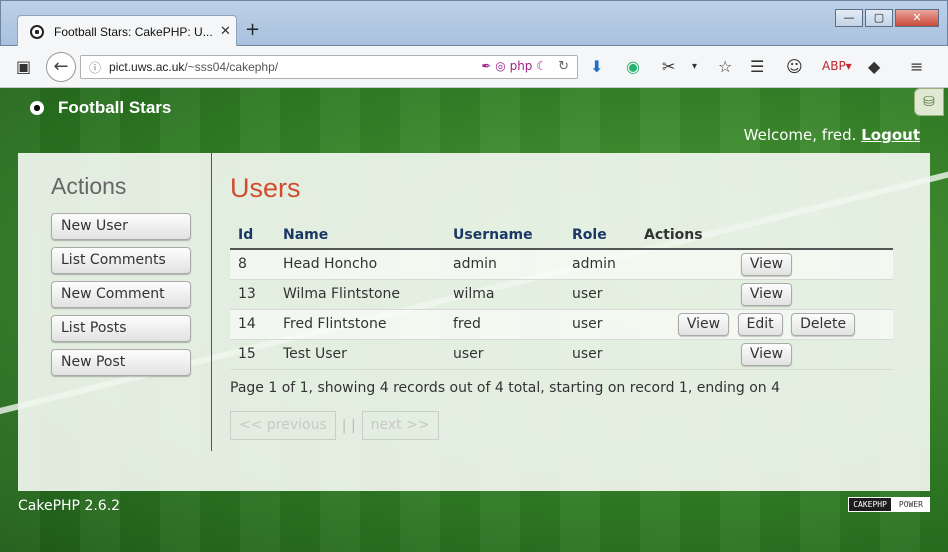  I want to click on delete-button: Delete, so click(823, 324).